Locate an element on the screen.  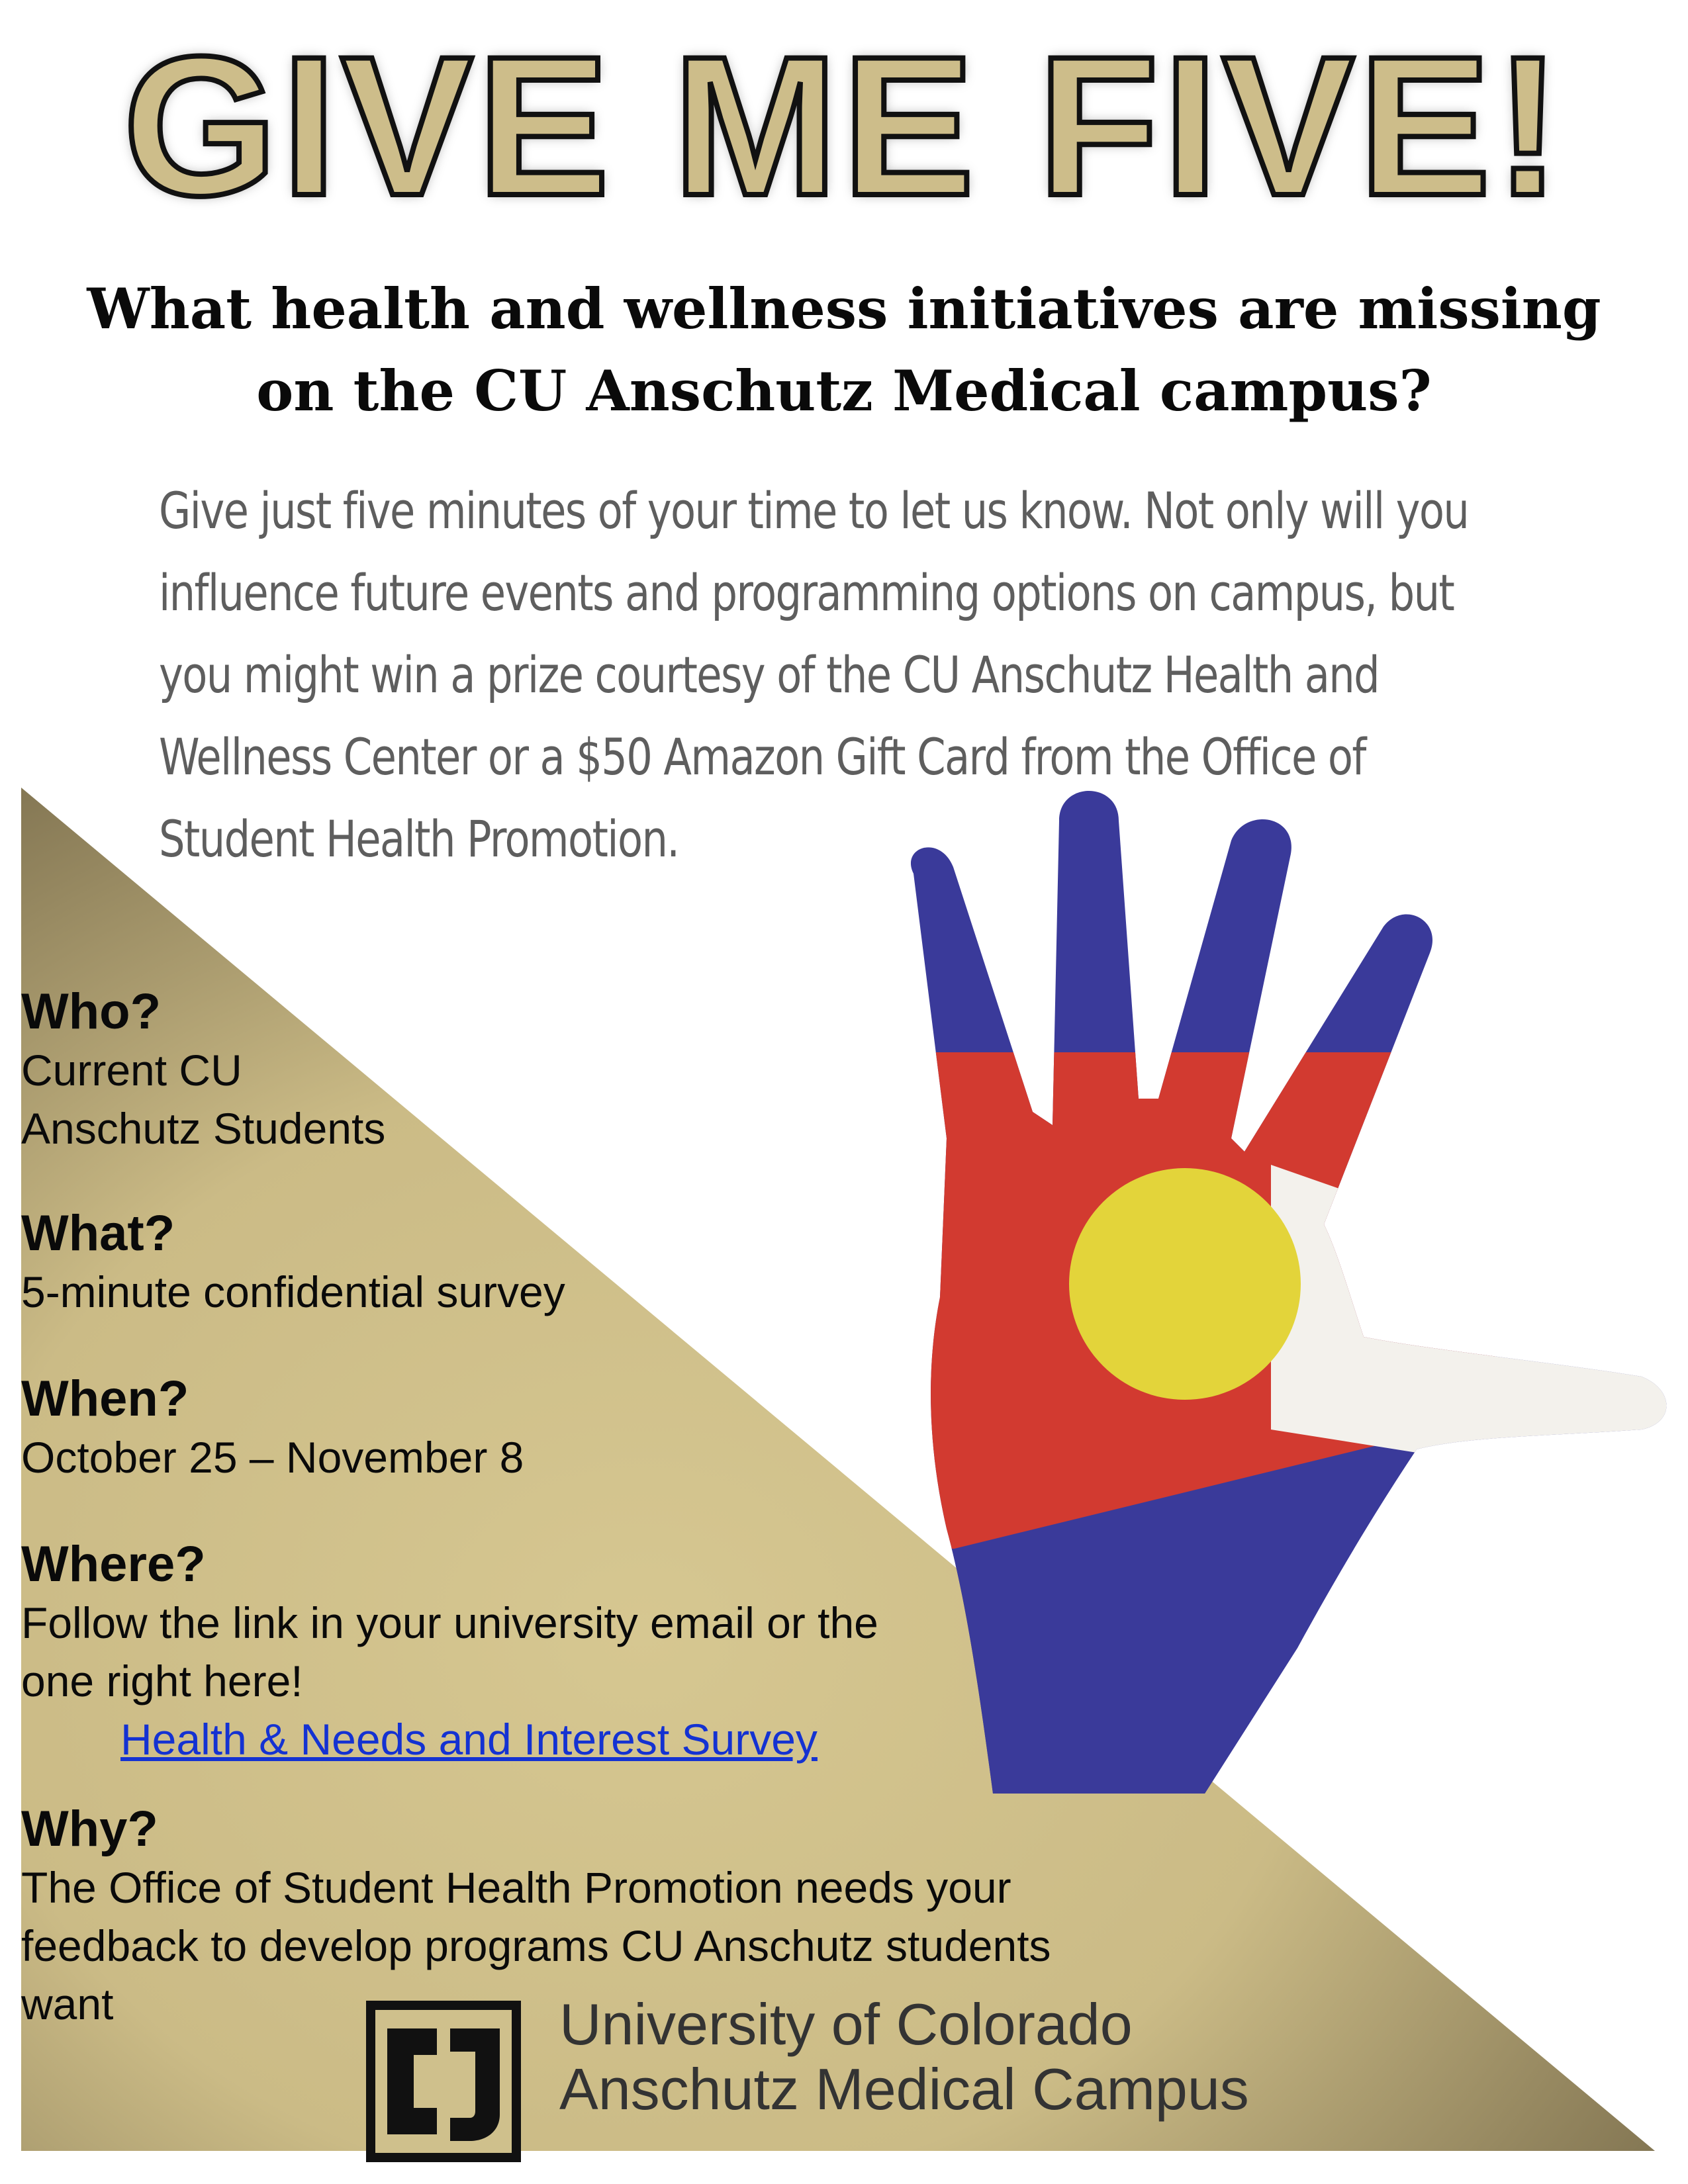
hero-title: GIVE ME FIVE! is located at coordinates (843, 126).